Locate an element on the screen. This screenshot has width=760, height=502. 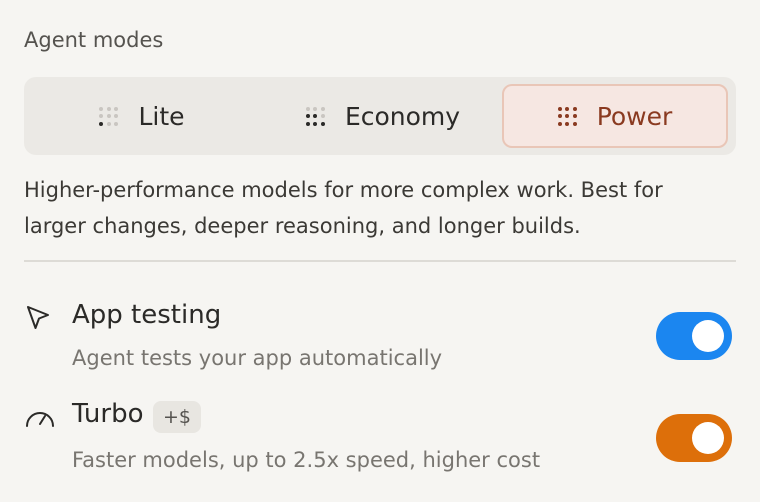
cursor-arrow-icon is located at coordinates (38, 317).